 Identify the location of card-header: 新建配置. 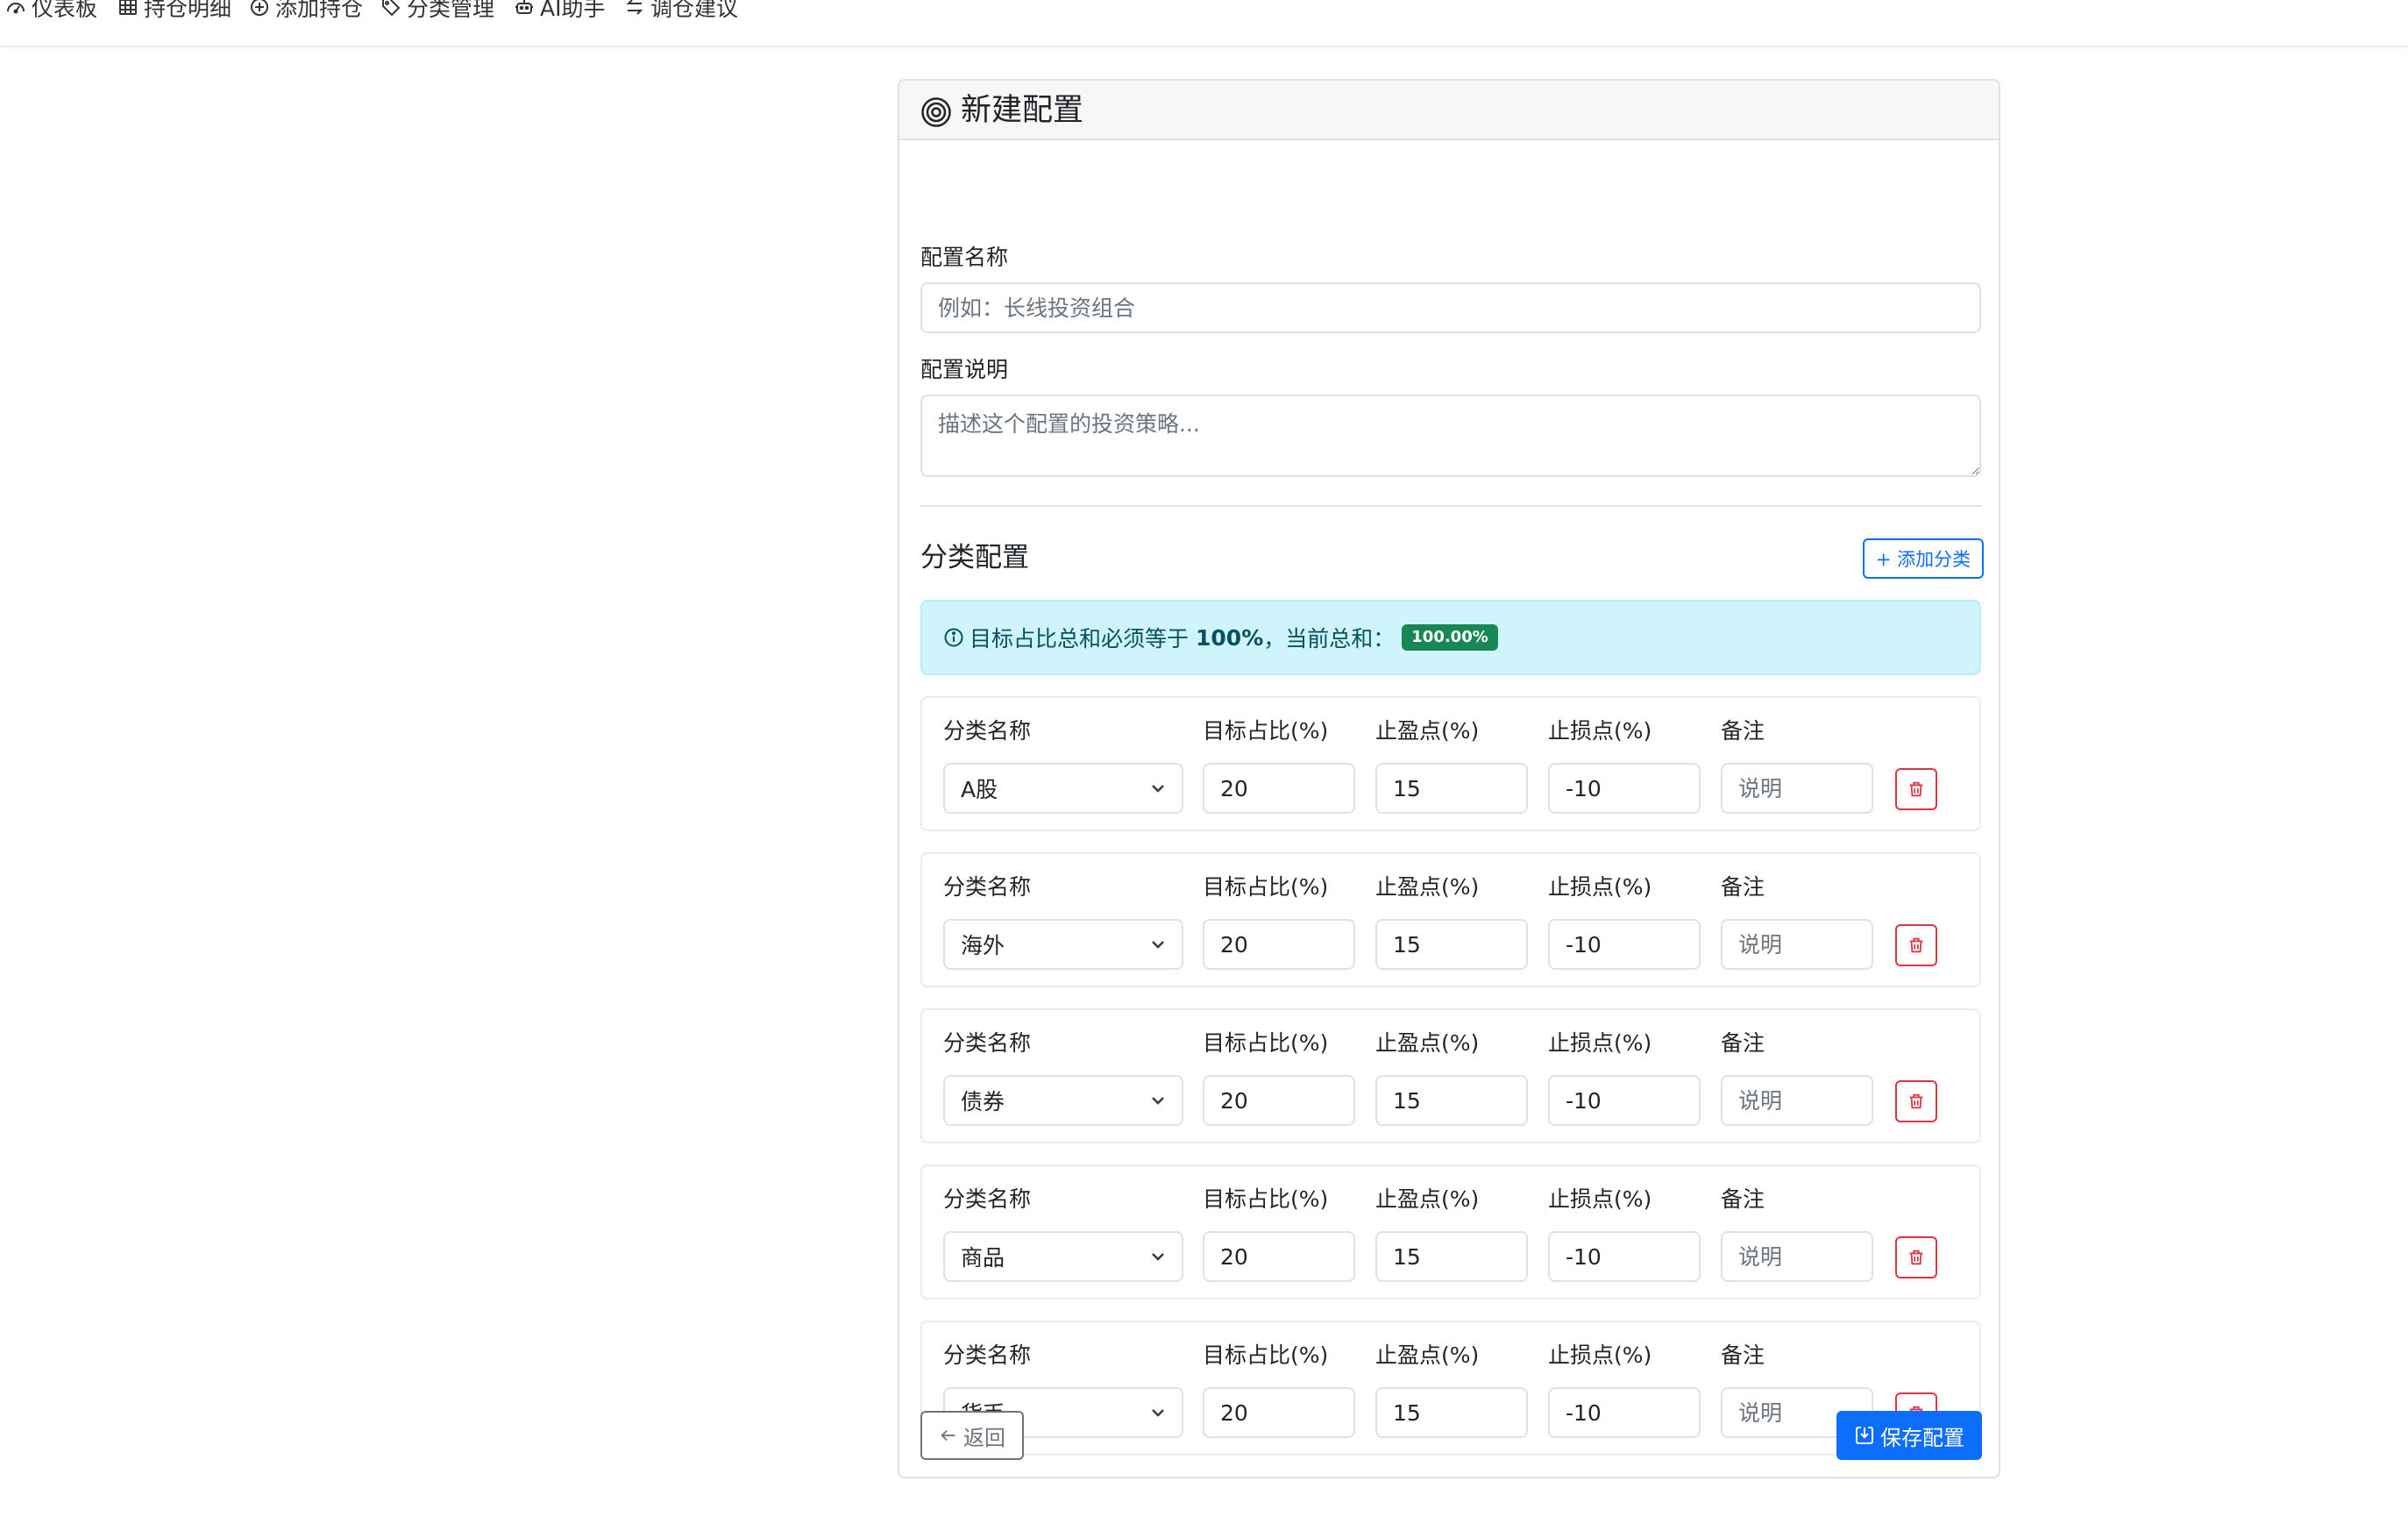
(1449, 111).